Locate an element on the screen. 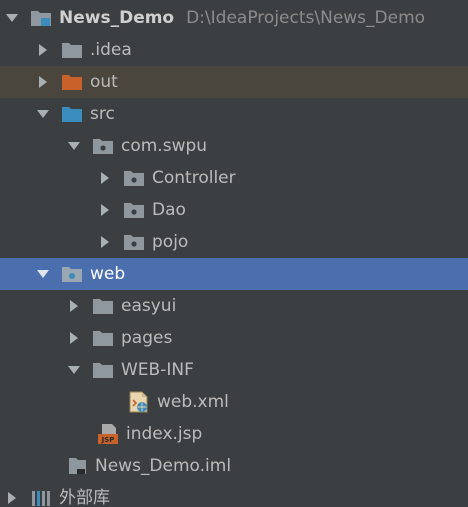 The height and width of the screenshot is (507, 468). project-path: D:\IdeaProjects\News_Demo is located at coordinates (306, 18).